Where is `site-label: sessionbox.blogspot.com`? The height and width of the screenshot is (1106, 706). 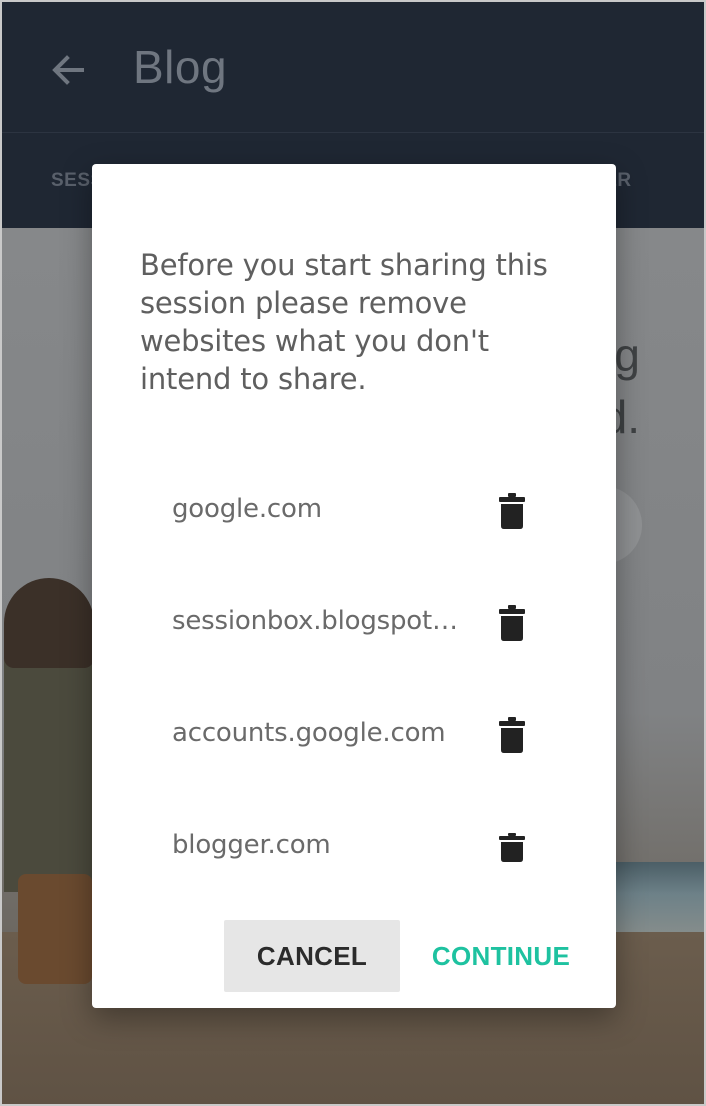 site-label: sessionbox.blogspot.com is located at coordinates (315, 621).